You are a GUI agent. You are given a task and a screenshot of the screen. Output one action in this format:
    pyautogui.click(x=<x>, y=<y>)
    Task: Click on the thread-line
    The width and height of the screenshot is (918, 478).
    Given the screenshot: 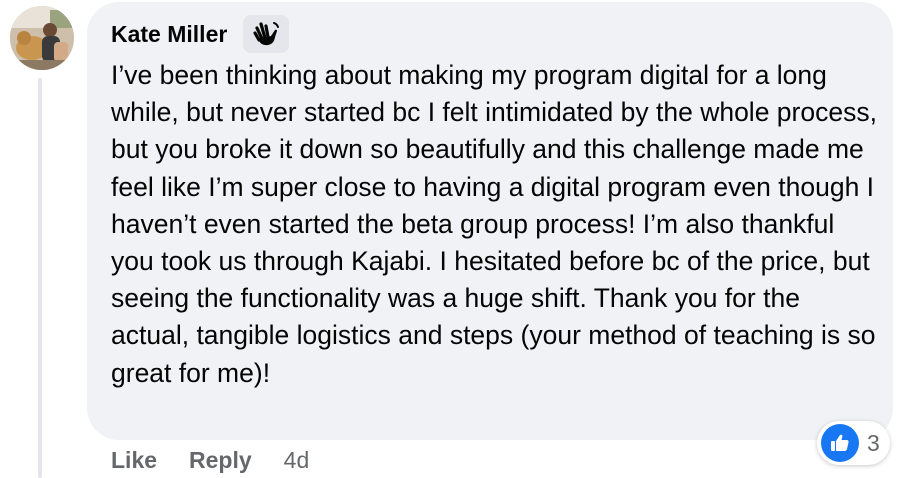 What is the action you would take?
    pyautogui.click(x=40, y=278)
    